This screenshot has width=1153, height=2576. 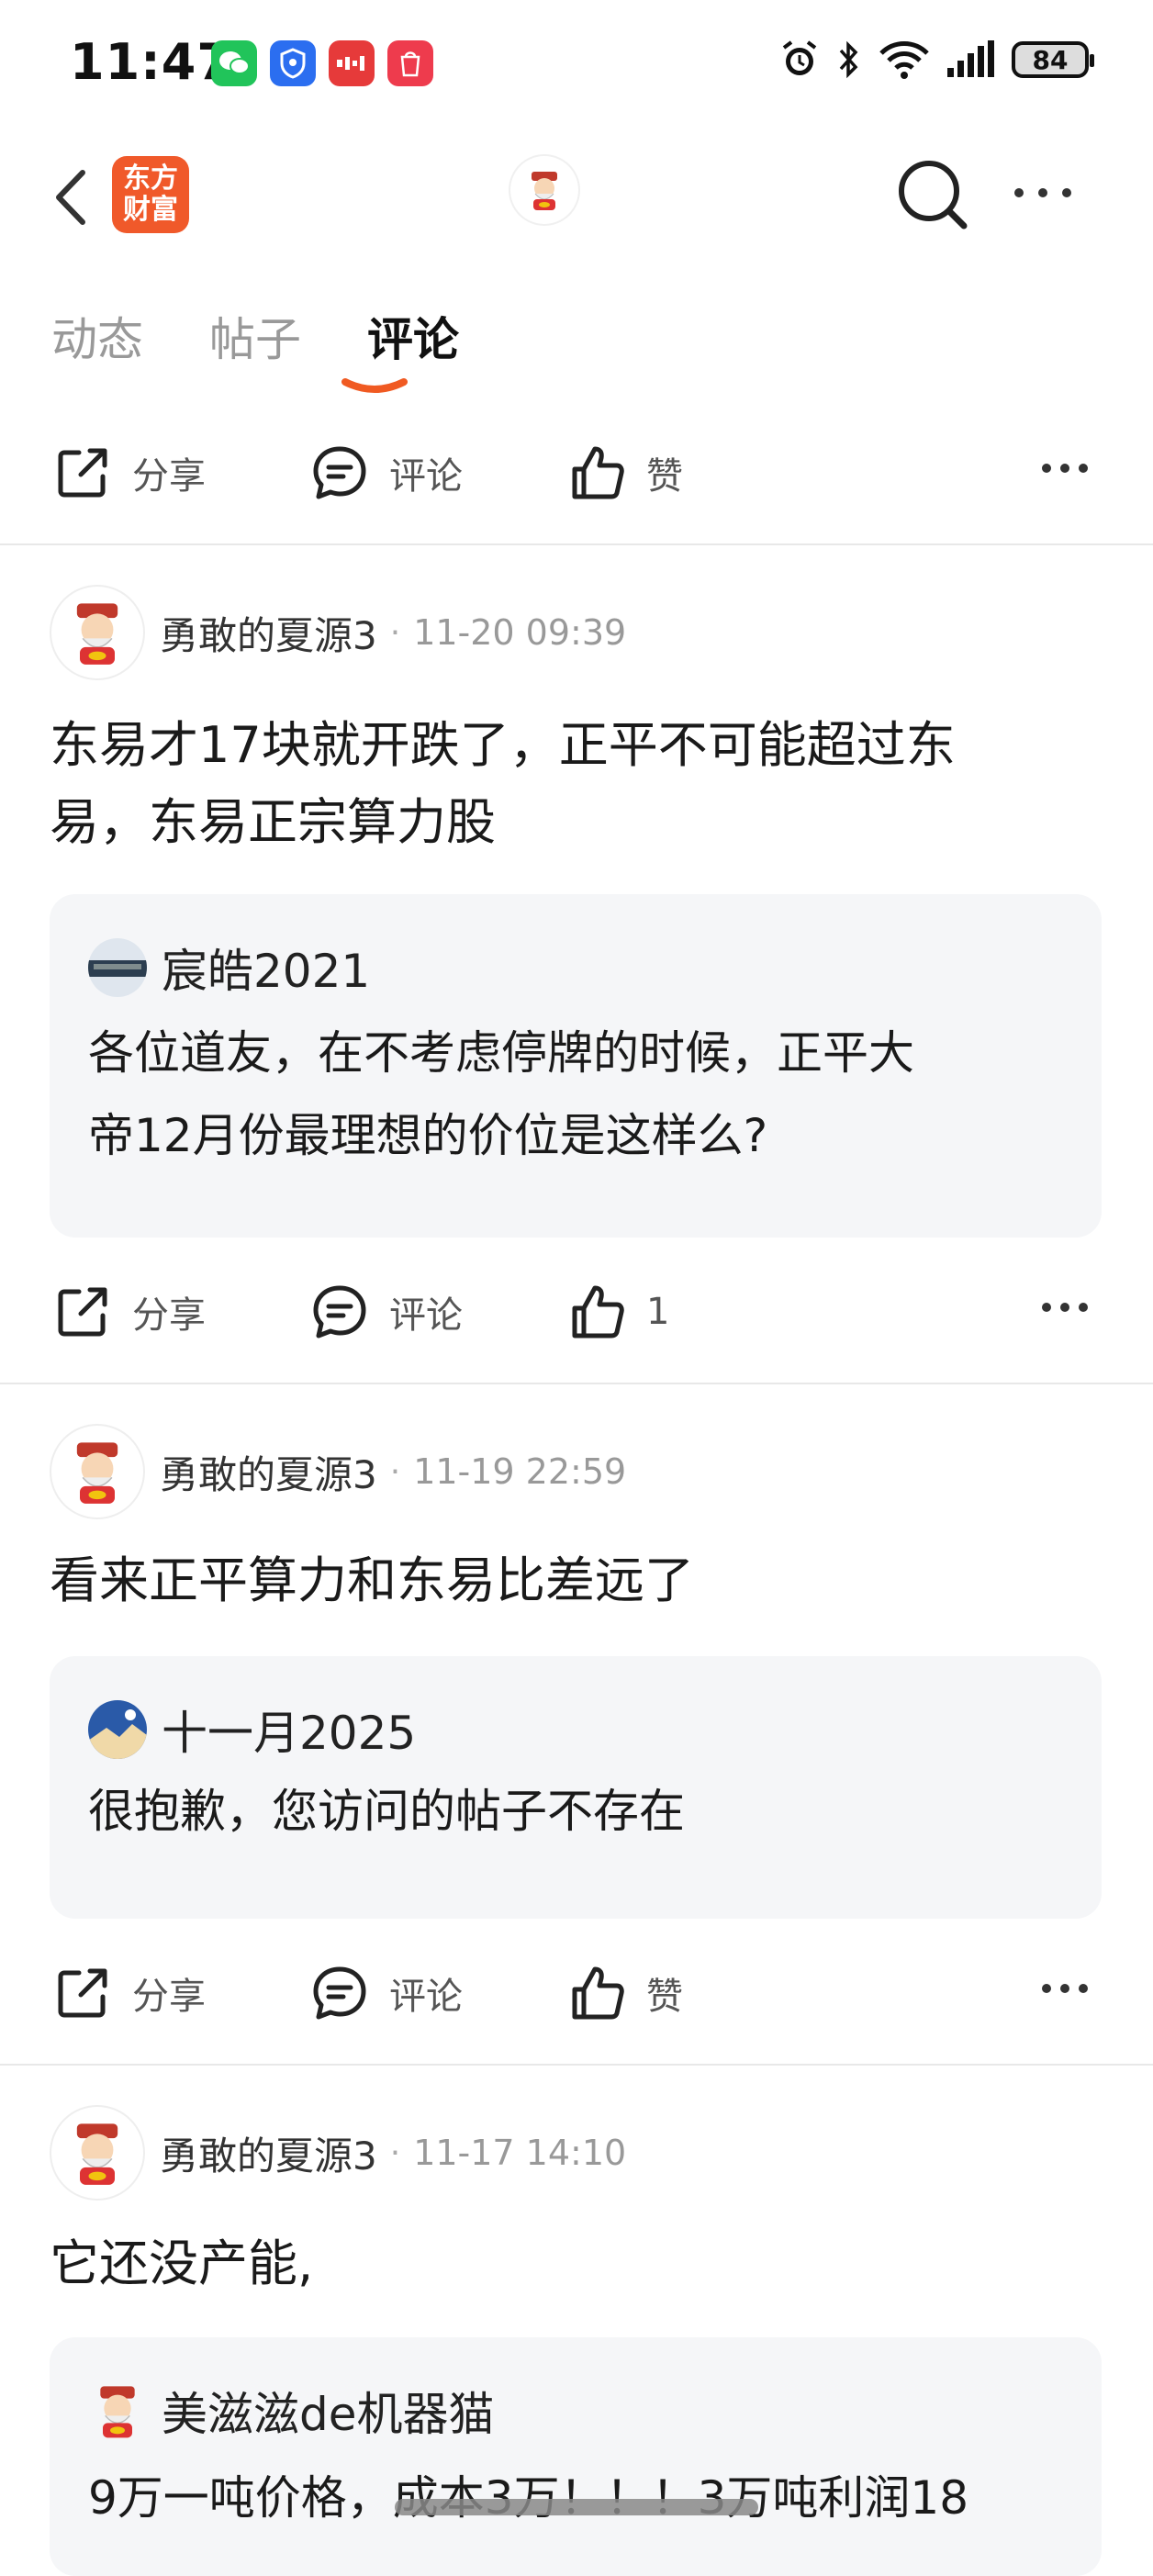 I want to click on app-header: 东方 财富, so click(x=576, y=197).